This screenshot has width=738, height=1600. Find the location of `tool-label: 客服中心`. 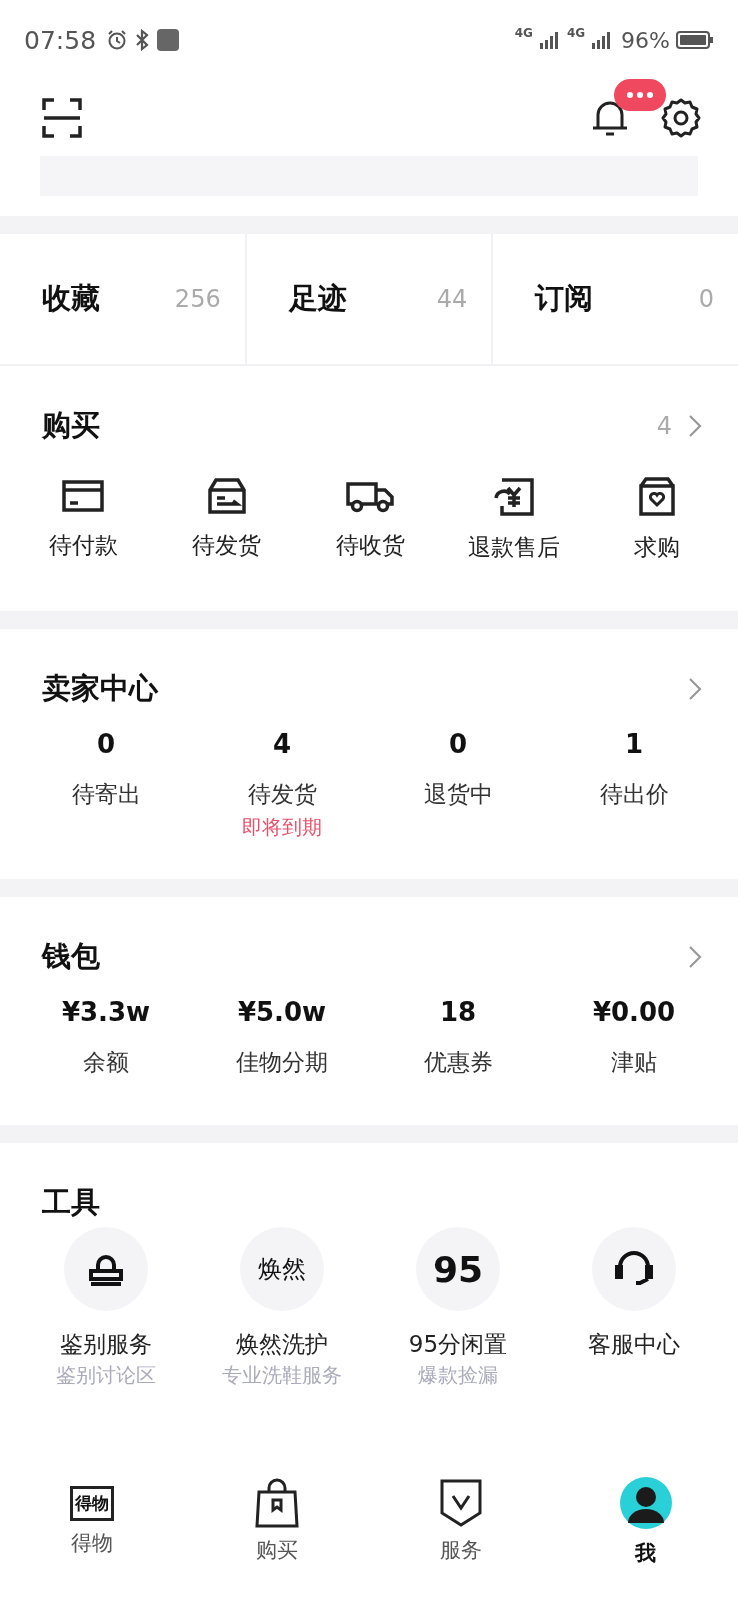

tool-label: 客服中心 is located at coordinates (634, 1344).